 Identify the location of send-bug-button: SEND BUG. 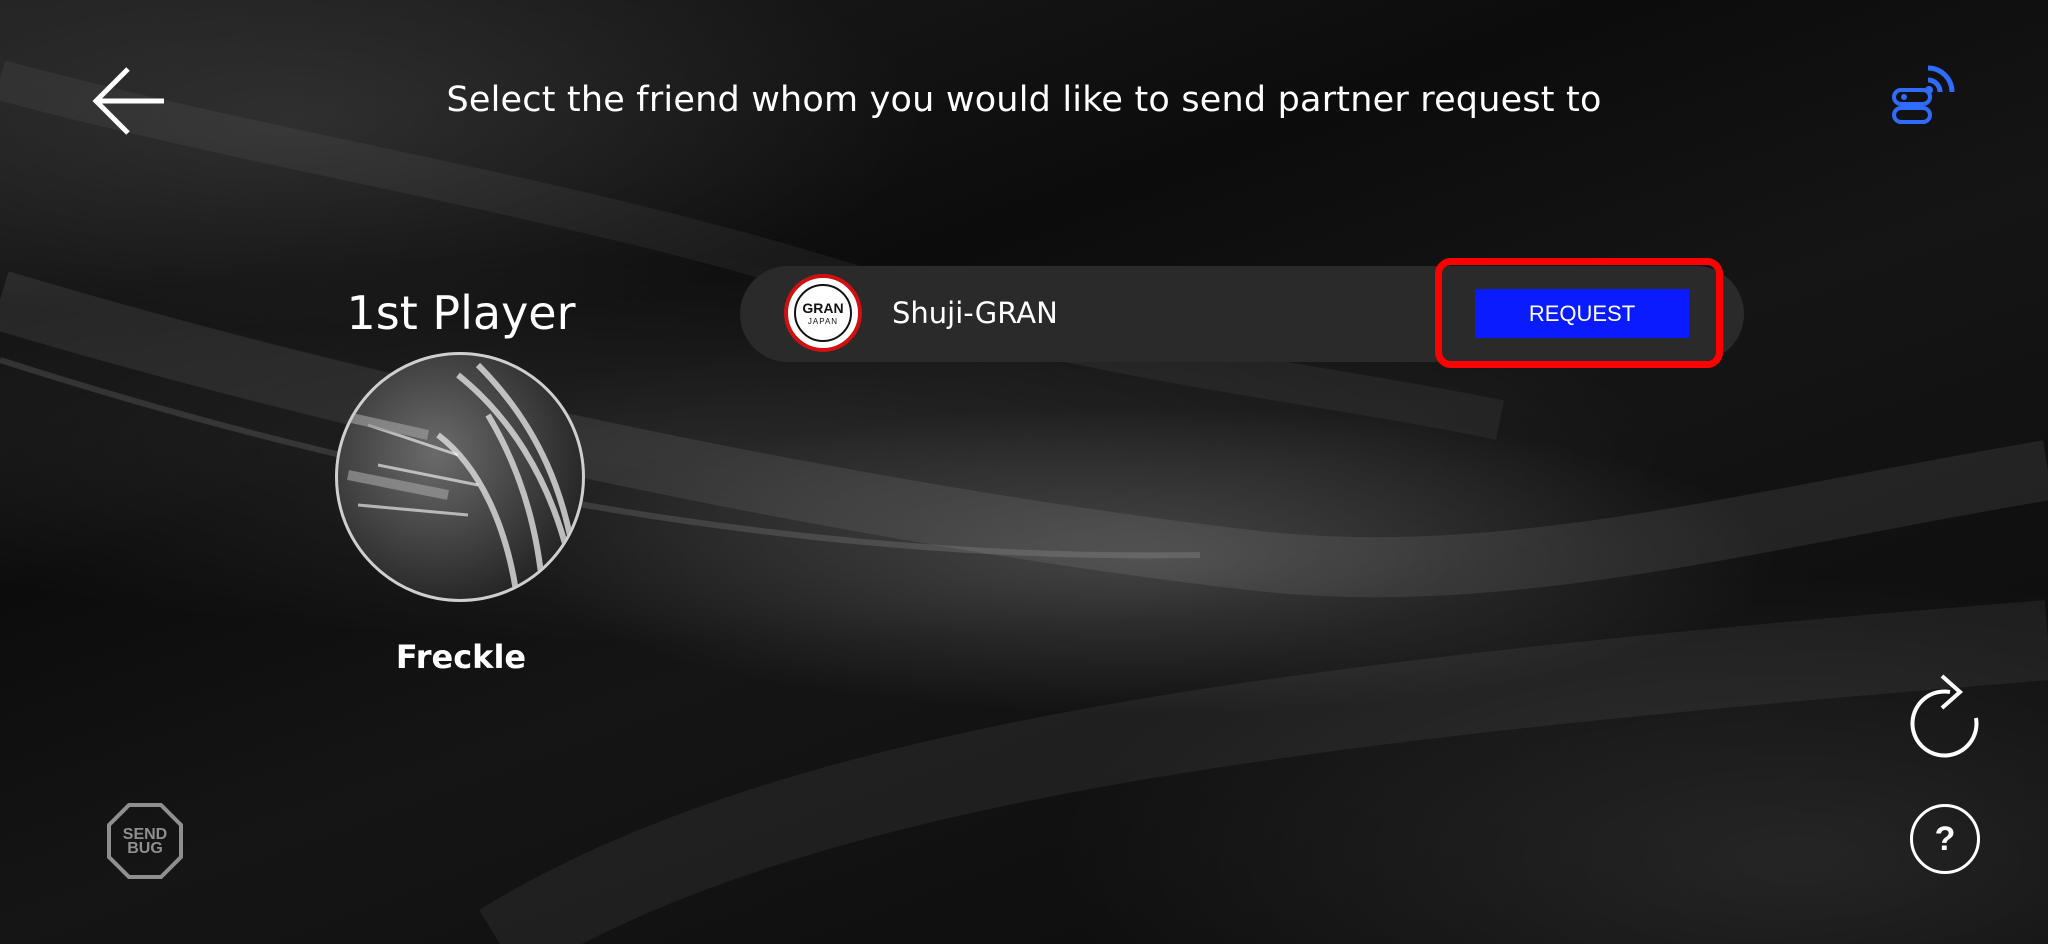
(145, 841).